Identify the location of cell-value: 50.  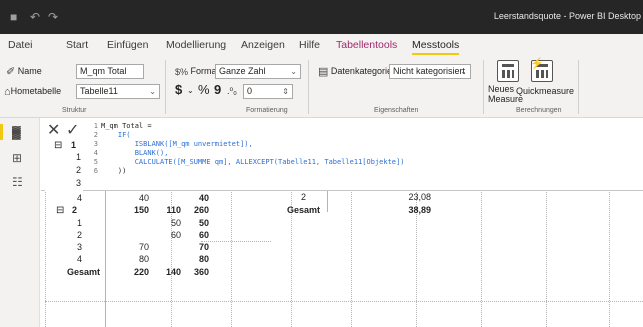
(203, 223).